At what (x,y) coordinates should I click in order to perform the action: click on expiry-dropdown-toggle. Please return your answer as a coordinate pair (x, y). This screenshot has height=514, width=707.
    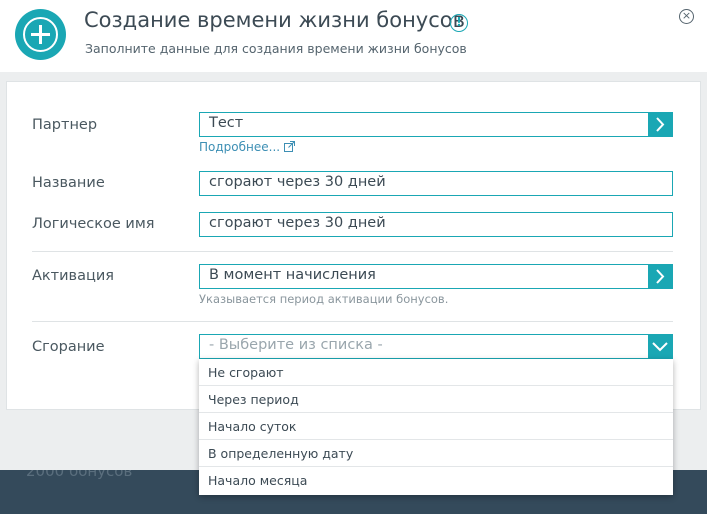
    Looking at the image, I should click on (660, 346).